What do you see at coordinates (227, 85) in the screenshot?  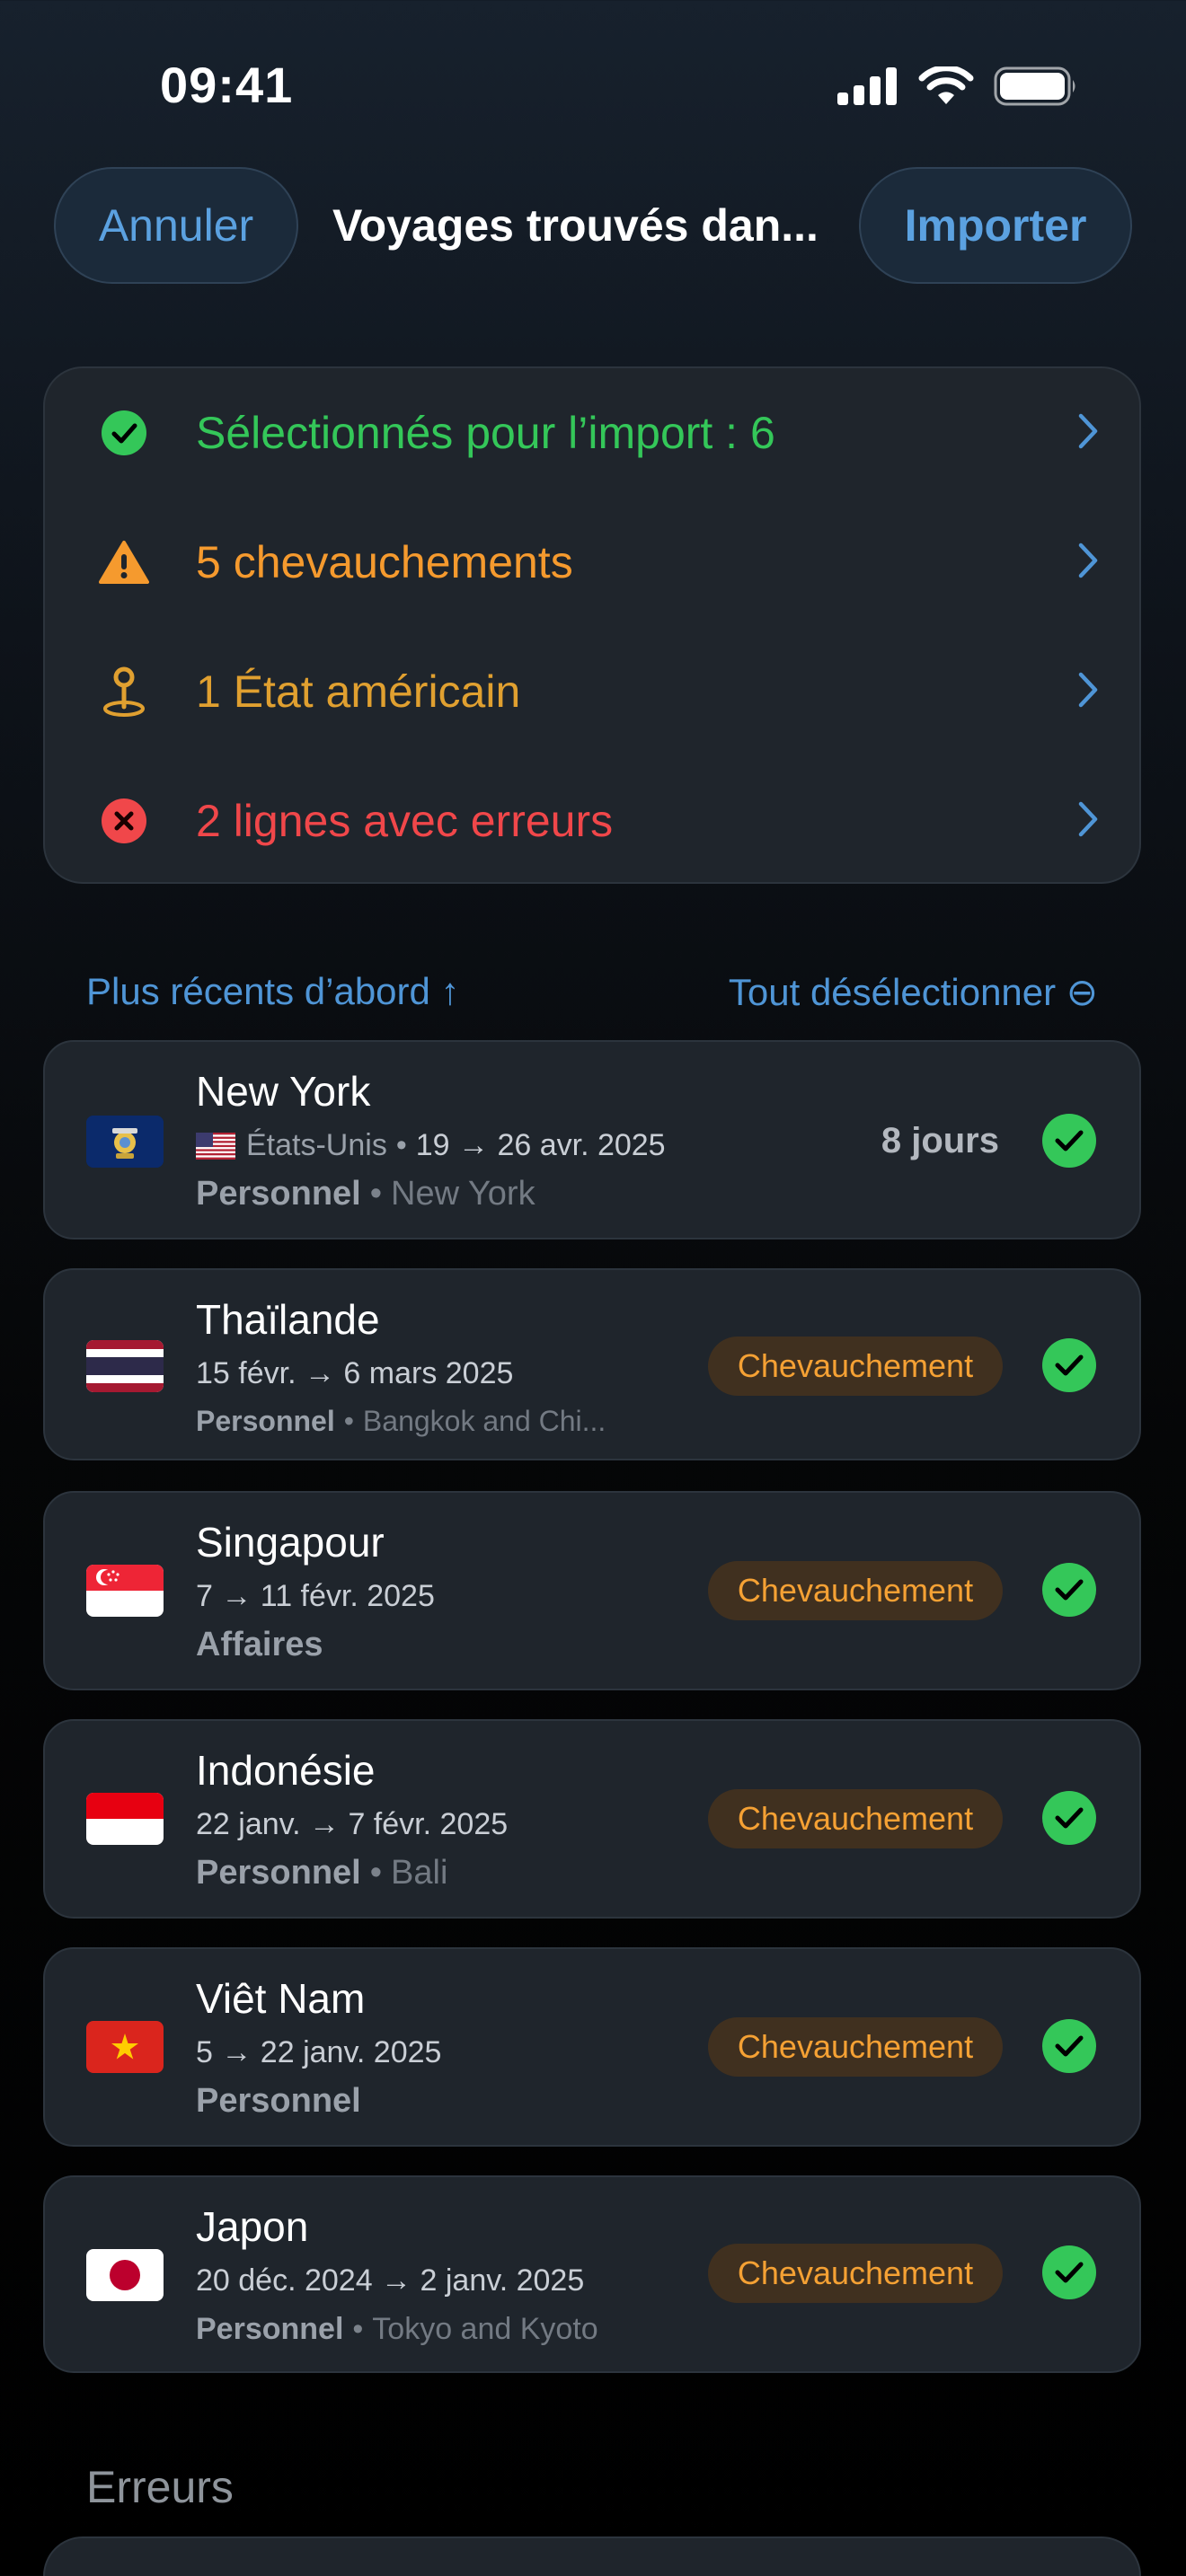 I see `status-bar-time: 09:41` at bounding box center [227, 85].